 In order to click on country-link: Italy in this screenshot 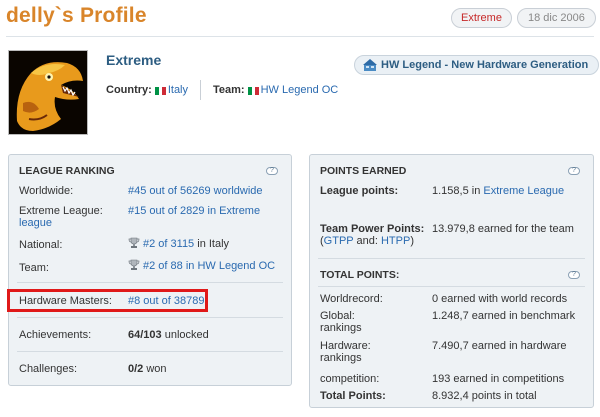, I will do `click(178, 90)`.